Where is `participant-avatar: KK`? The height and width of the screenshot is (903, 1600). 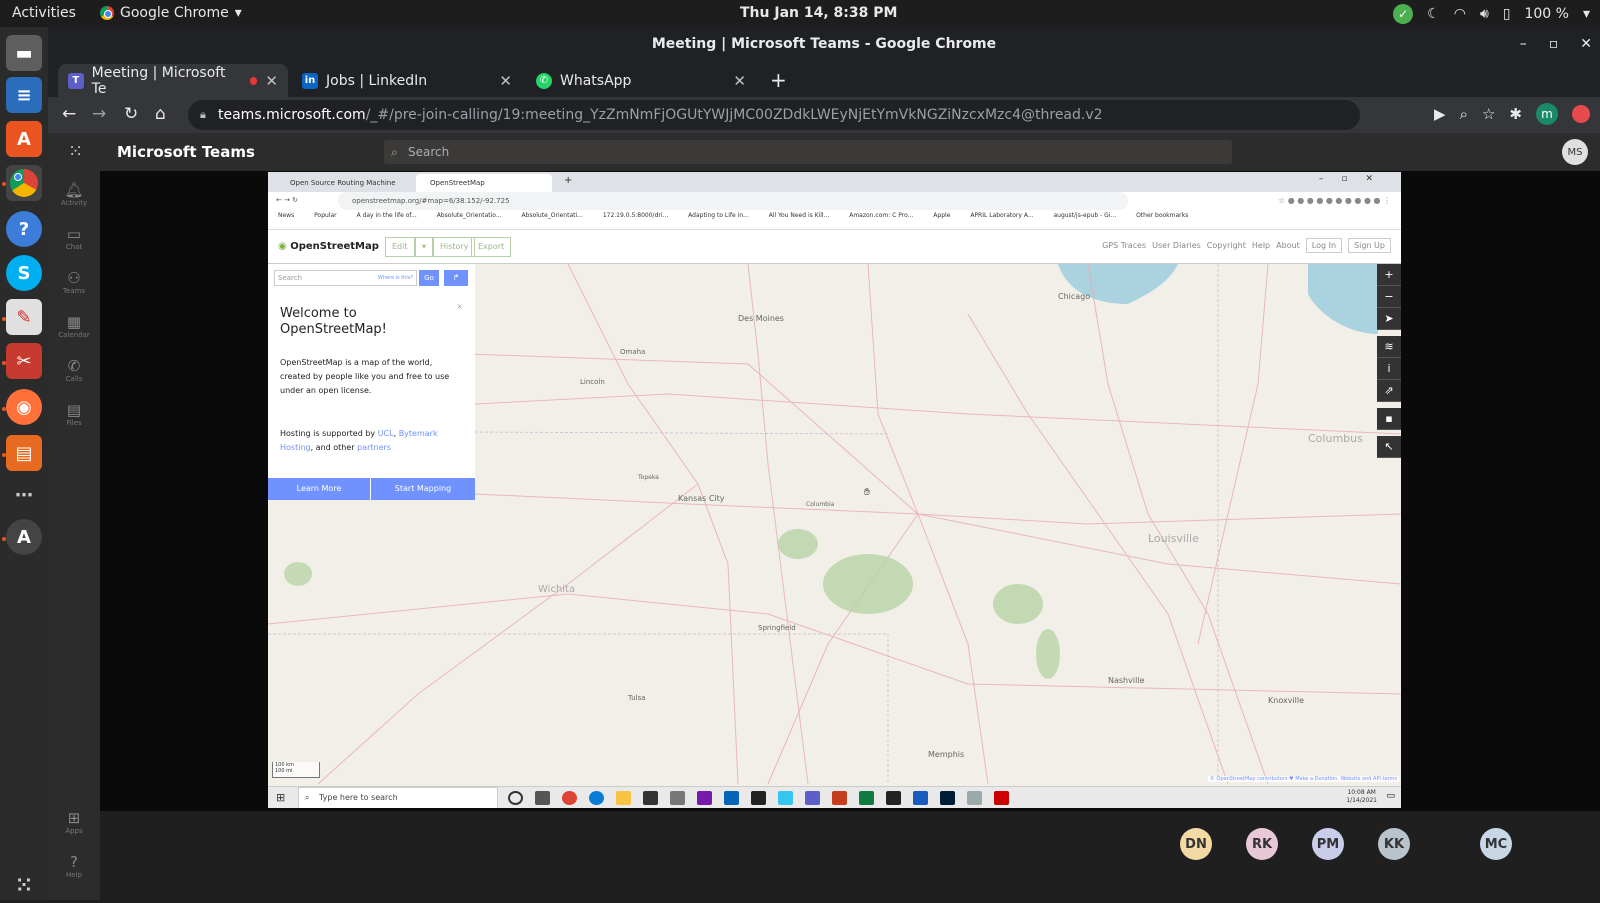 participant-avatar: KK is located at coordinates (1394, 844).